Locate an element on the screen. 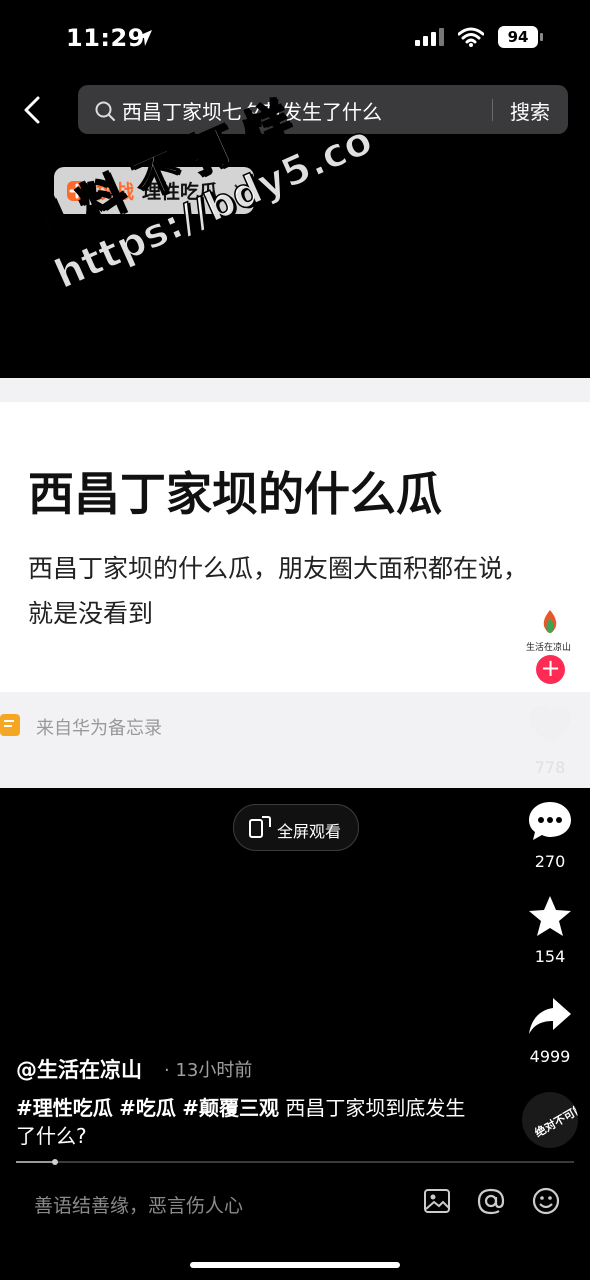 This screenshot has width=590, height=1280. back-arrow-icon is located at coordinates (33, 110).